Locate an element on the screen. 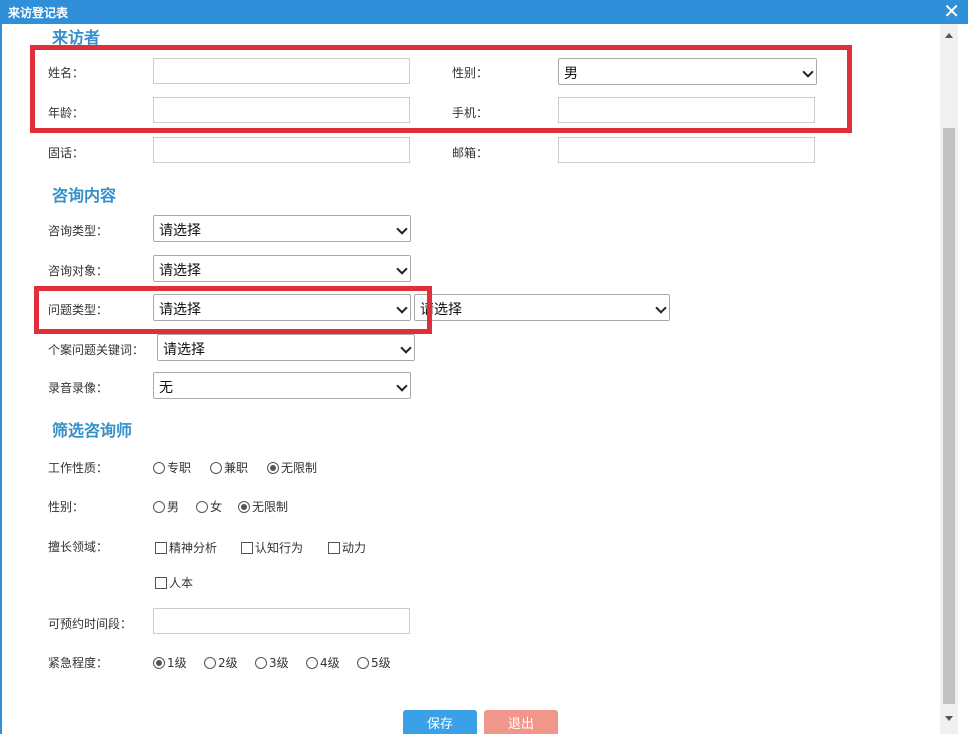 This screenshot has width=968, height=734. work-radio-fulltime: 专职 is located at coordinates (172, 467).